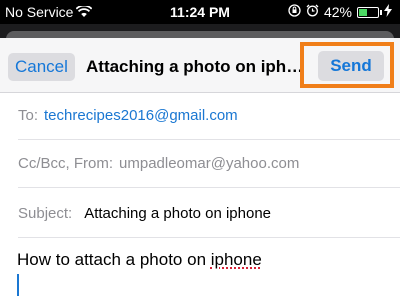  I want to click on battery-level-fill, so click(363, 12).